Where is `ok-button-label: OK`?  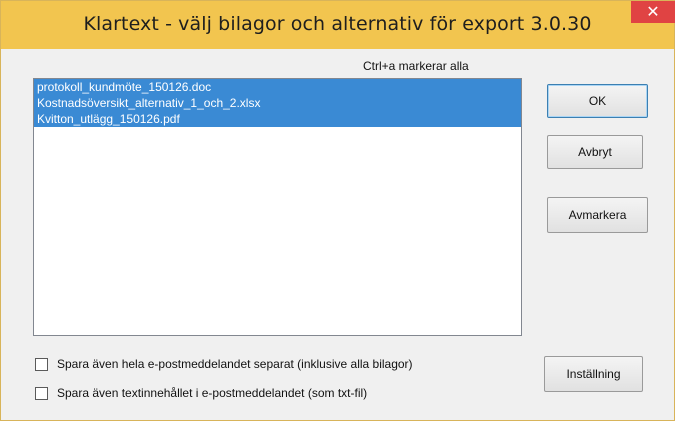
ok-button-label: OK is located at coordinates (597, 101).